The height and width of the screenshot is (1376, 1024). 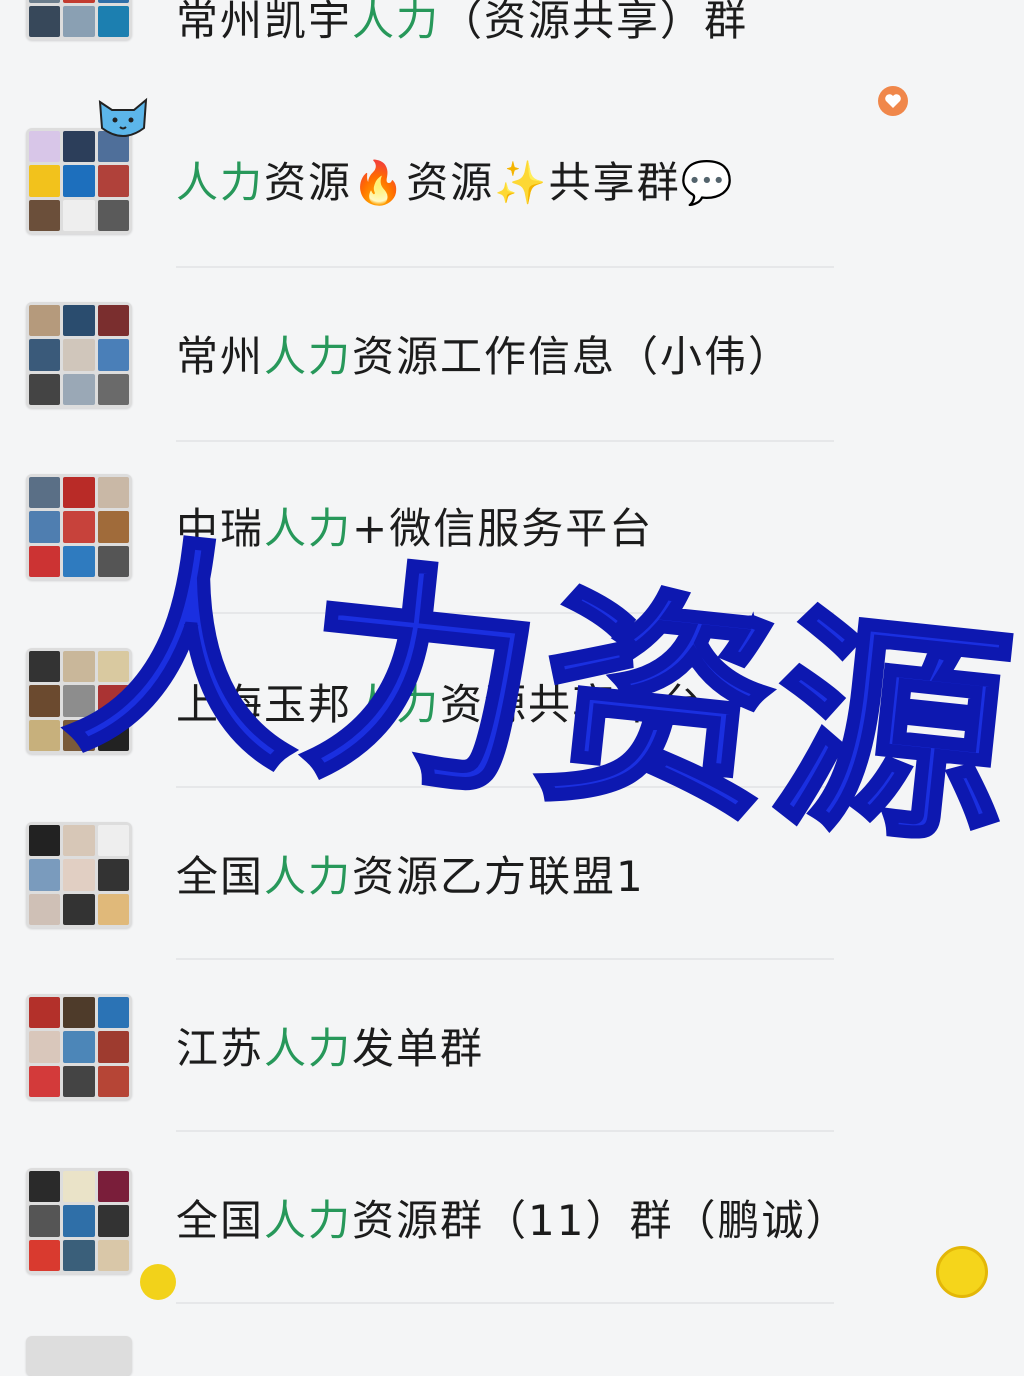 What do you see at coordinates (512, 53) in the screenshot?
I see `chat-row: 常州凯宇人力（资源共享）群` at bounding box center [512, 53].